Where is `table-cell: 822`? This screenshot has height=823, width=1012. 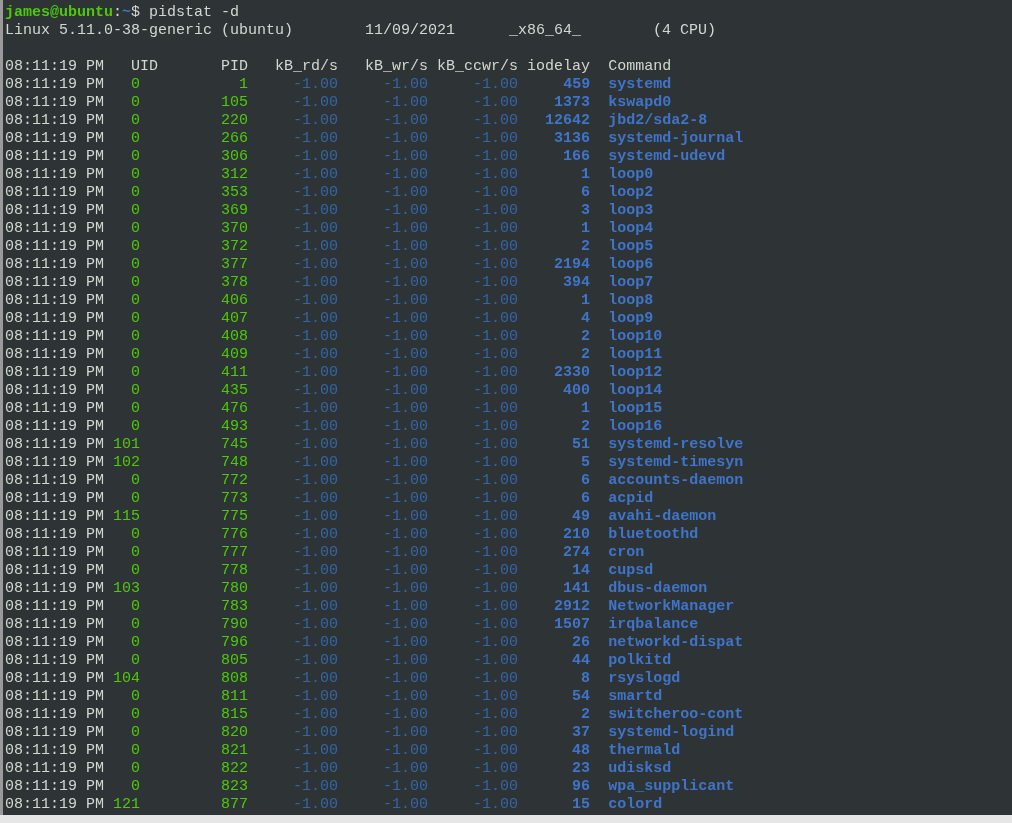 table-cell: 822 is located at coordinates (235, 769).